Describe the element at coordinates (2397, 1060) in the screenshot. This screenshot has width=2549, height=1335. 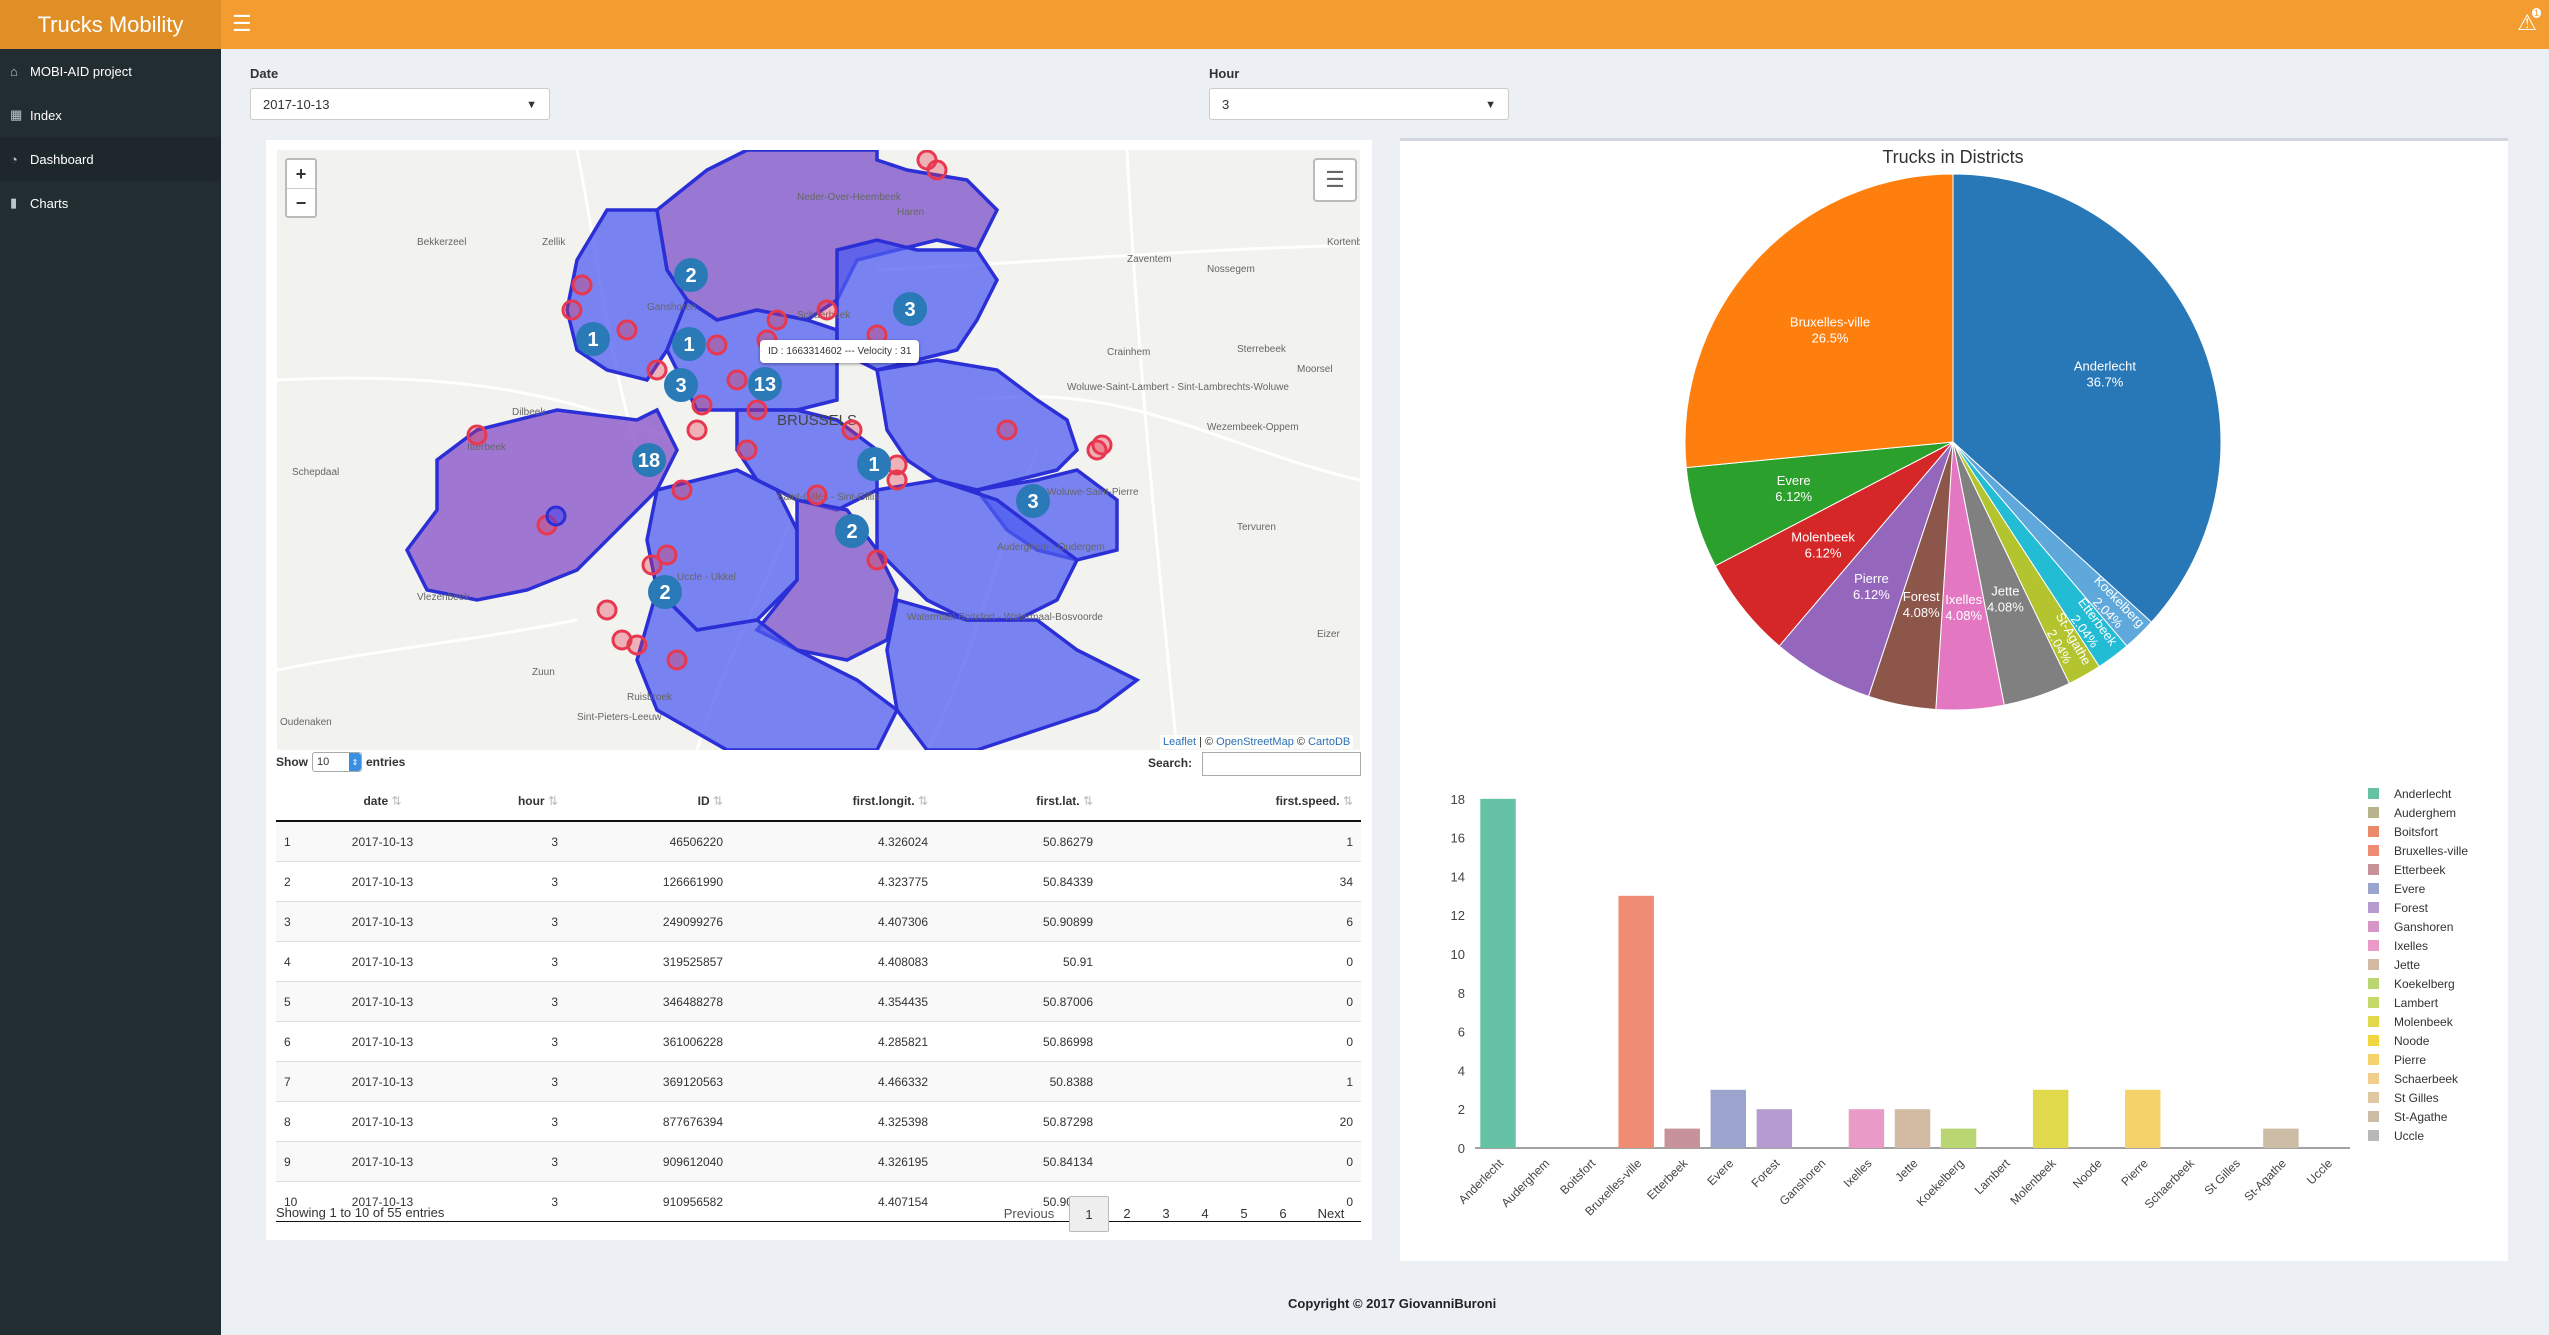
I see `legend-item: Pierre` at that location.